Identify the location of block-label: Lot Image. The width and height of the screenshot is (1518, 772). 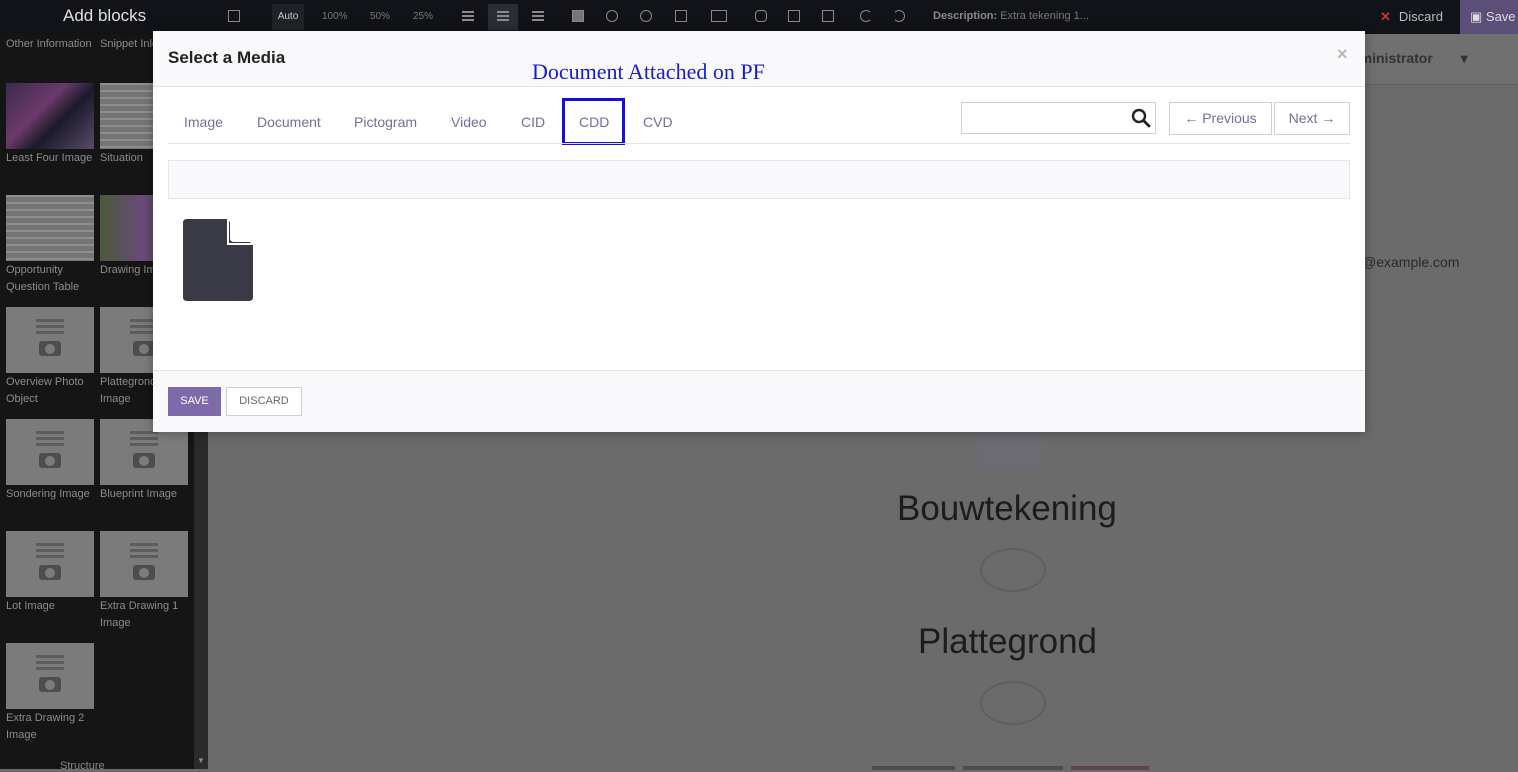
(30, 606).